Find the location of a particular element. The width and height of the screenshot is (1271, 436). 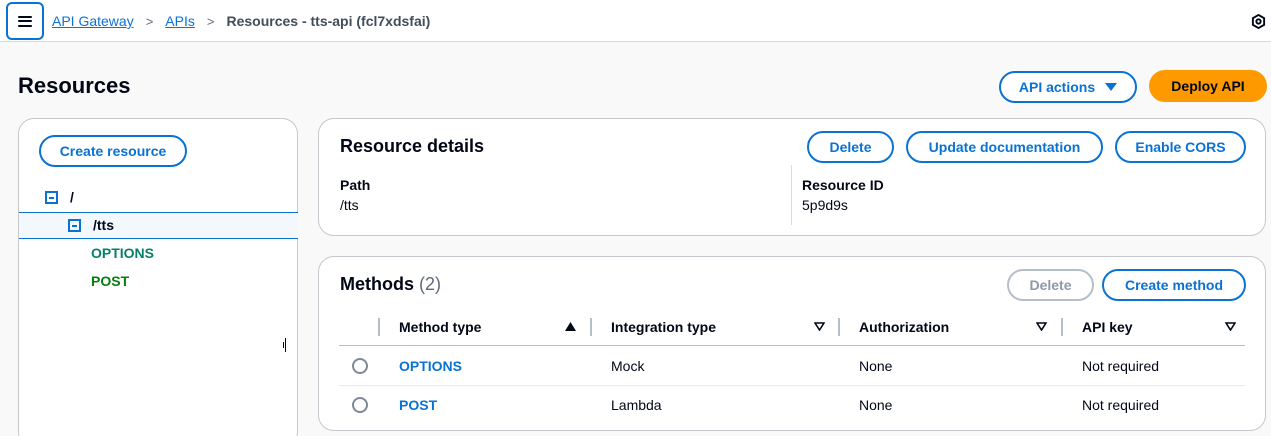

hamburger-menu-button is located at coordinates (25, 21).